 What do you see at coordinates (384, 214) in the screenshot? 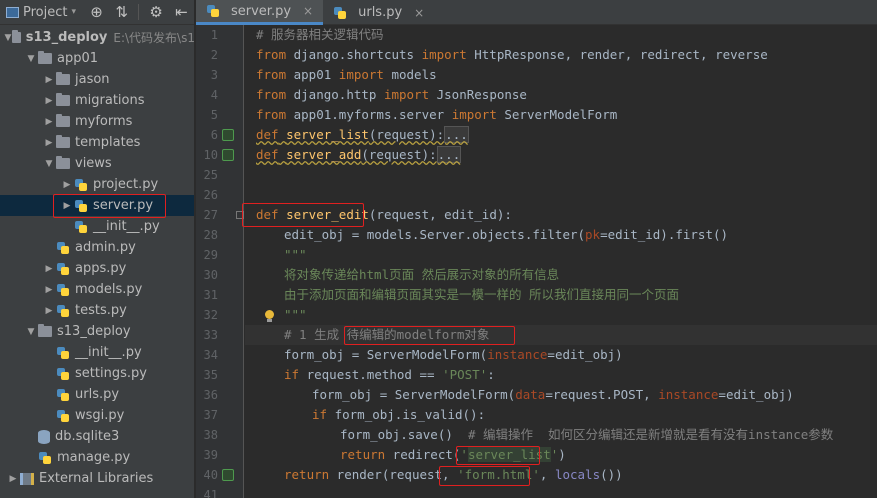
I see `code-line-27: def server_edit(request, edit_id):` at bounding box center [384, 214].